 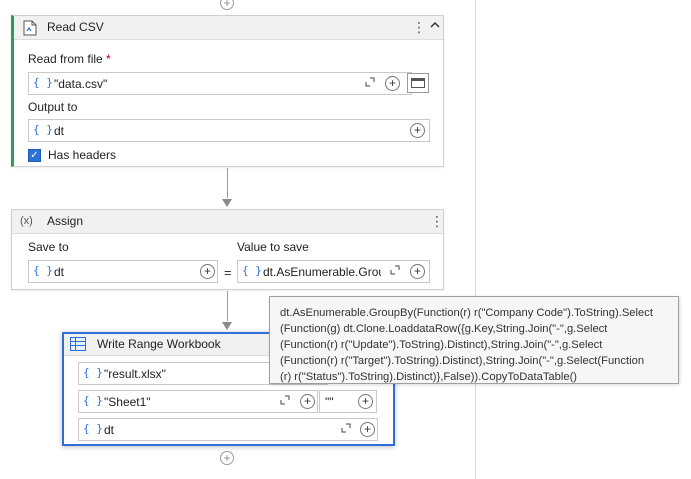 What do you see at coordinates (198, 401) in the screenshot?
I see `sheet-name-input: { } "Sheet1" +` at bounding box center [198, 401].